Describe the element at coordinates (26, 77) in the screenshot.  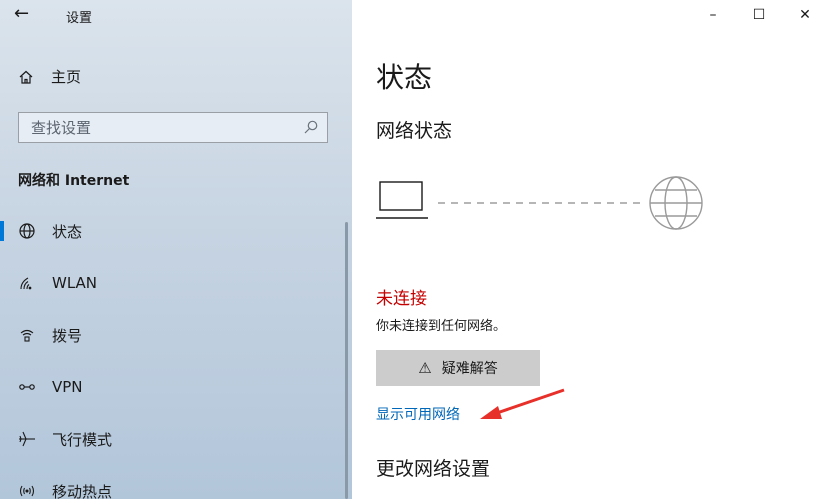
I see `home-icon` at that location.